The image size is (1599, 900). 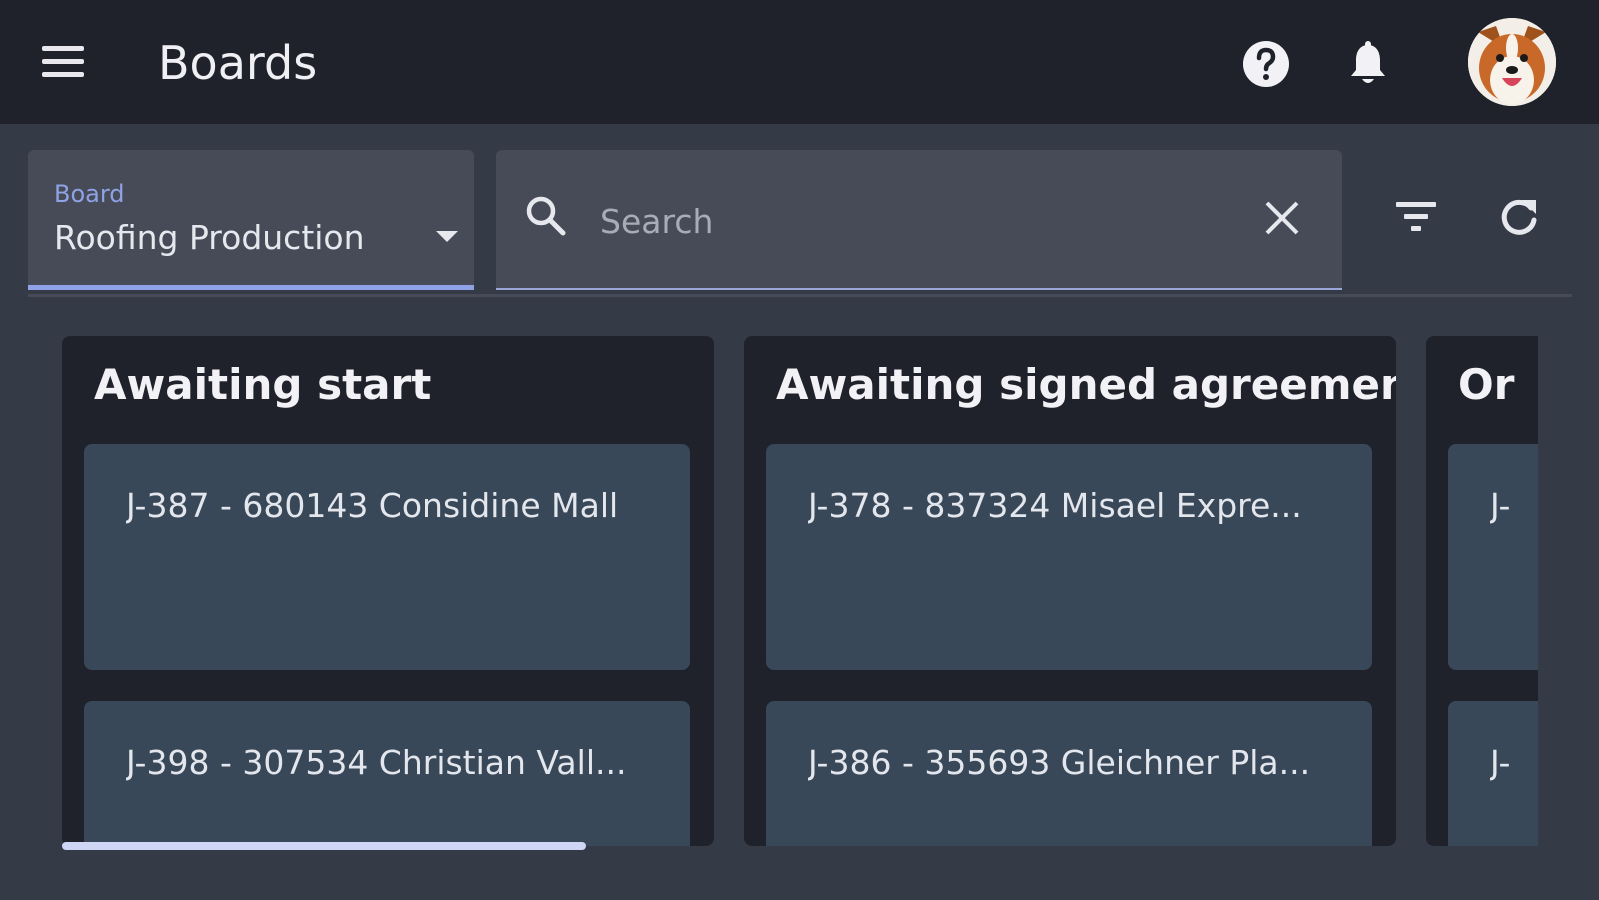 What do you see at coordinates (372, 505) in the screenshot?
I see `job-card-title: J-387 - 680143 Considine Mall` at bounding box center [372, 505].